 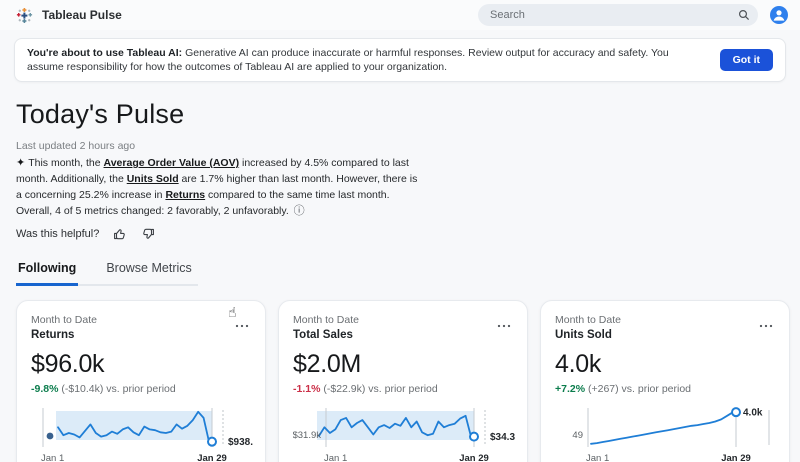 What do you see at coordinates (583, 334) in the screenshot?
I see `card-metric-name: Units Sold` at bounding box center [583, 334].